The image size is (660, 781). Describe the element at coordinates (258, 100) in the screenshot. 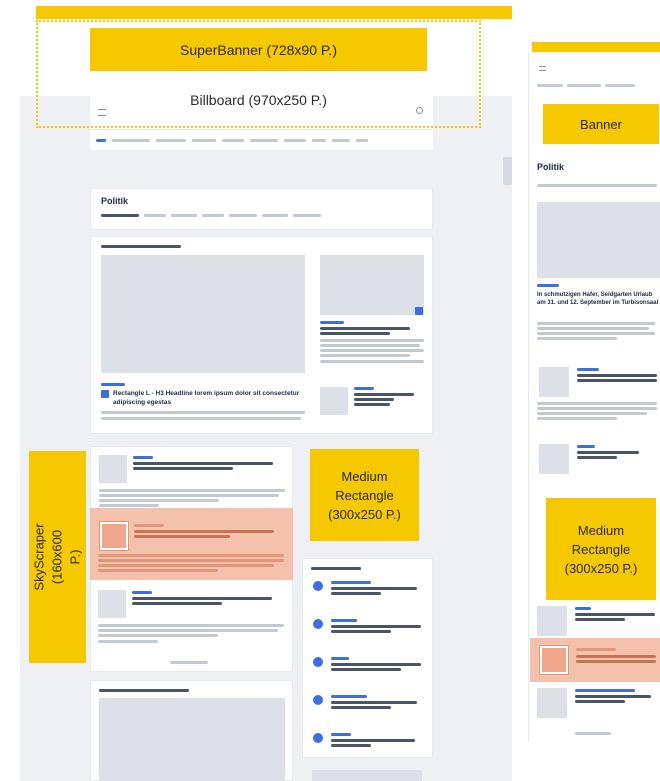

I see `billboard-label: Billboard (970x250 P.)` at that location.